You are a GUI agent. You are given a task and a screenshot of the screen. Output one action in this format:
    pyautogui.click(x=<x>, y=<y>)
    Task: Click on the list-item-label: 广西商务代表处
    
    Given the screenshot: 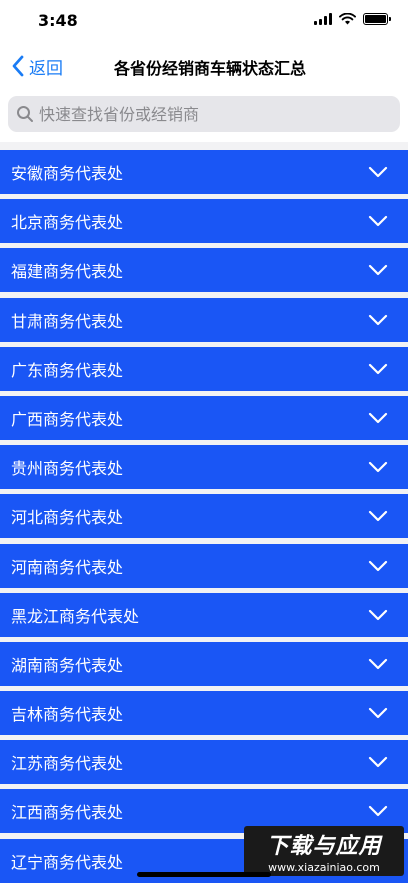 What is the action you would take?
    pyautogui.click(x=67, y=419)
    